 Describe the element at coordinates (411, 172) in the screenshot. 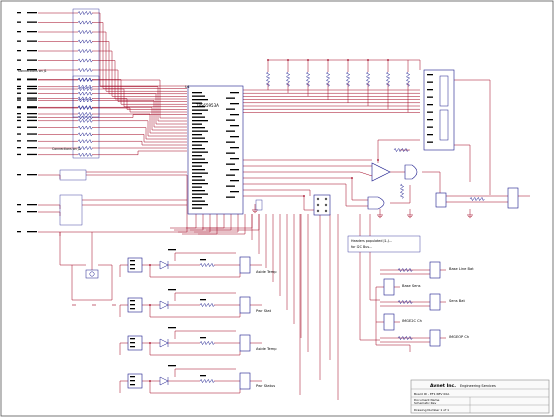

I see `logic-gate-symbol` at that location.